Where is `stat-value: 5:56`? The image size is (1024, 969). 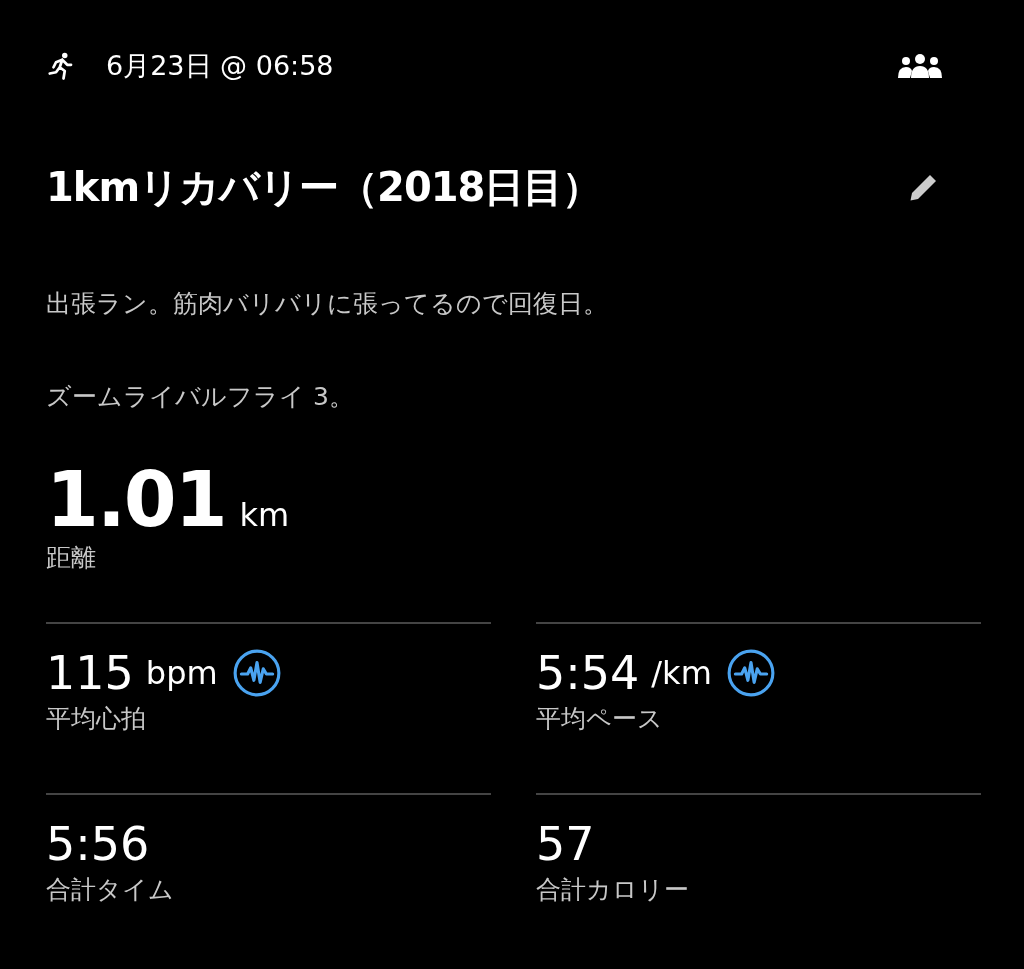 stat-value: 5:56 is located at coordinates (98, 844).